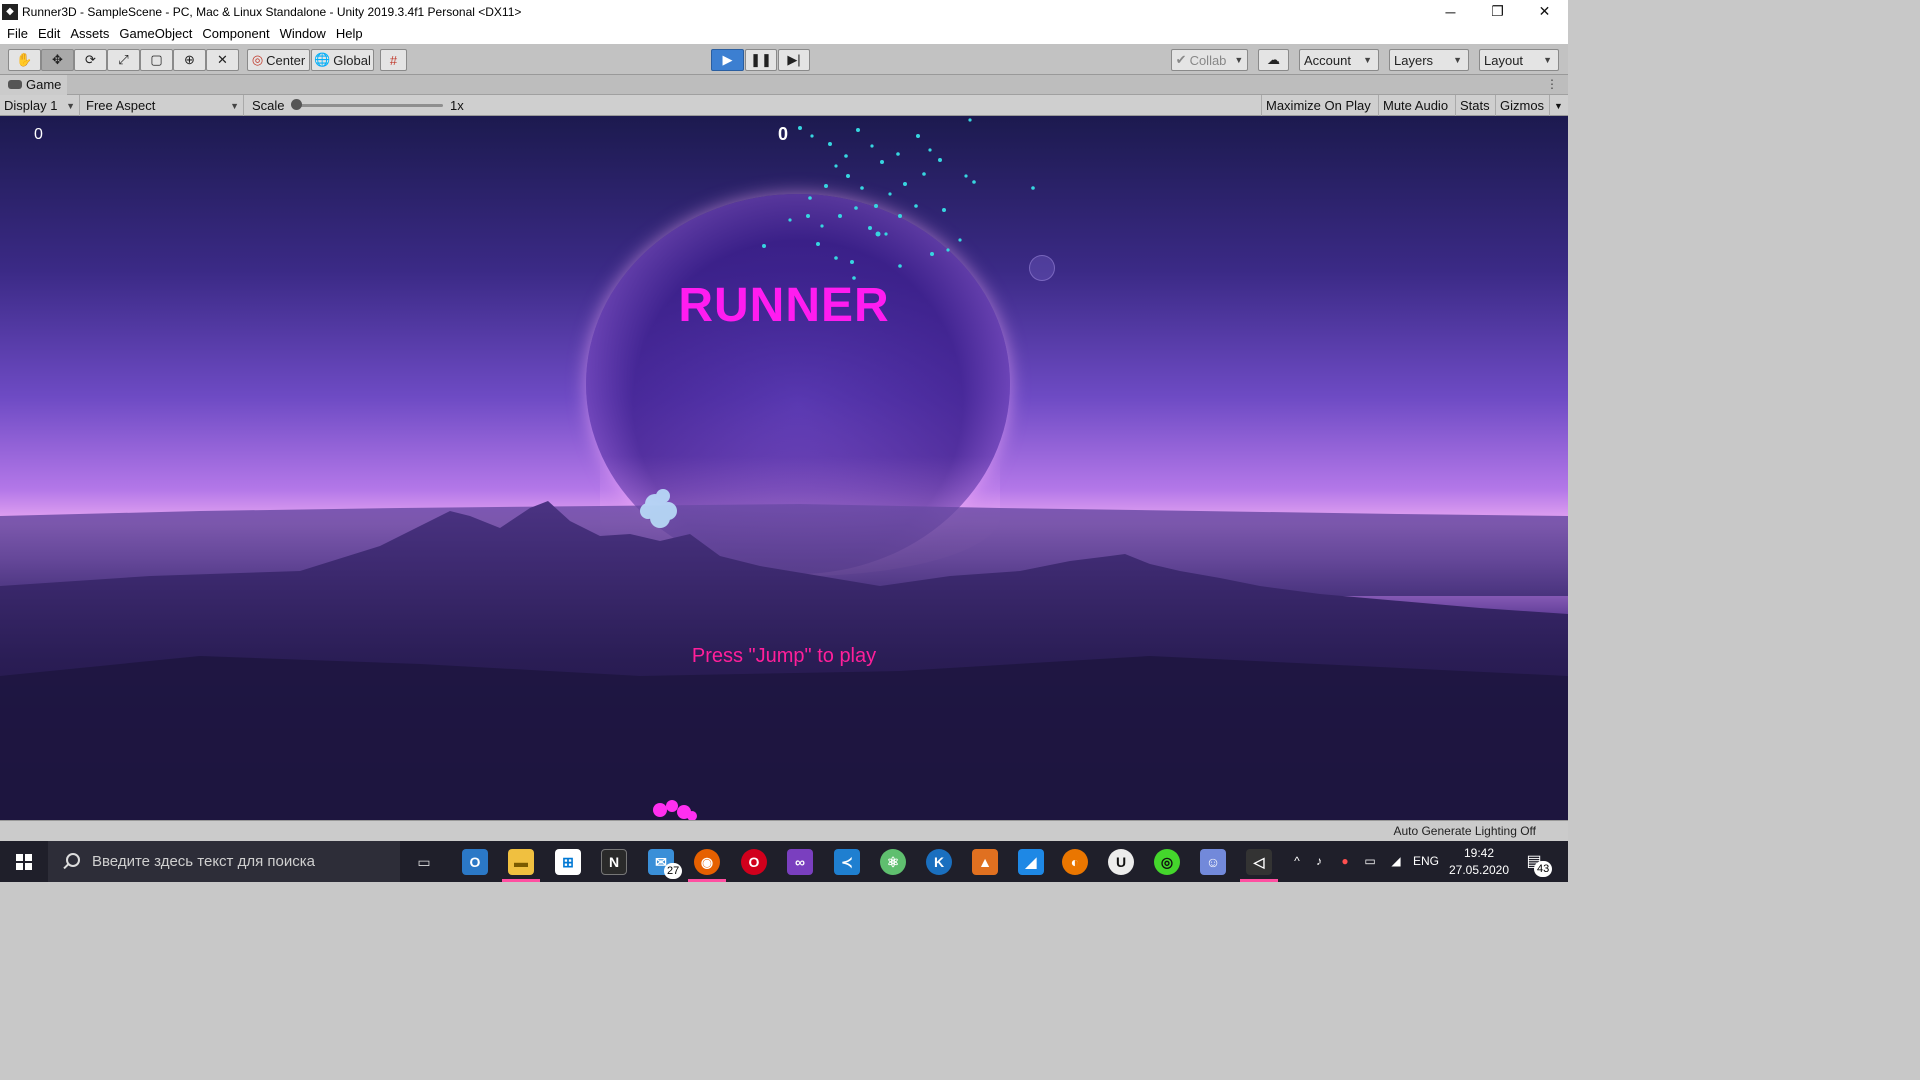 This screenshot has height=1080, width=1920. Describe the element at coordinates (457, 105) in the screenshot. I see `scale-value: 1x` at that location.